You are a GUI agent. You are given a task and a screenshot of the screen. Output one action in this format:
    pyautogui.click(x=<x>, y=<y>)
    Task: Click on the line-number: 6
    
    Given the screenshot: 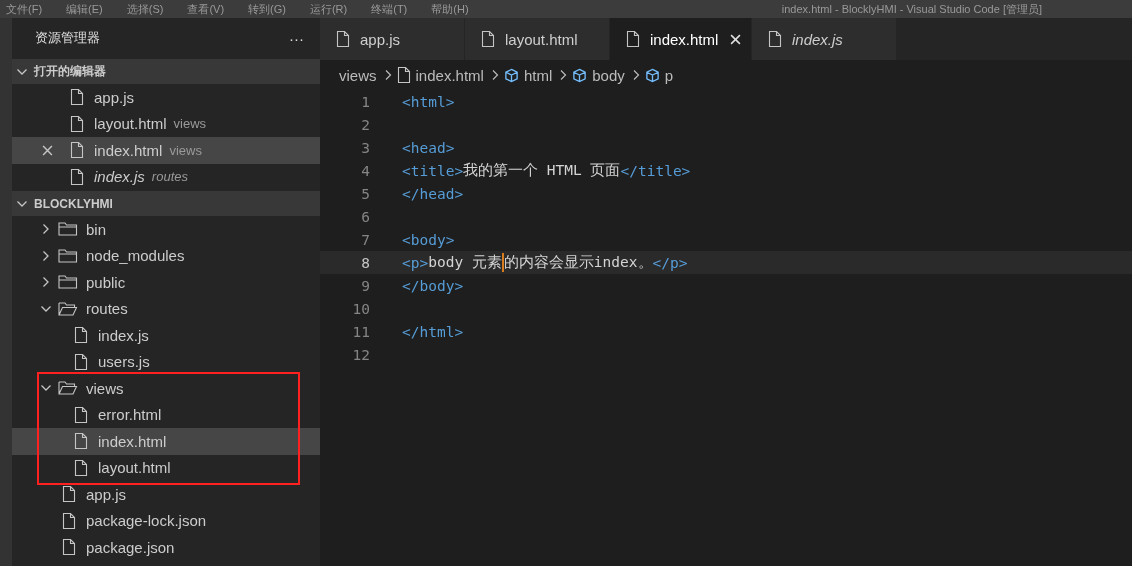 What is the action you would take?
    pyautogui.click(x=365, y=216)
    